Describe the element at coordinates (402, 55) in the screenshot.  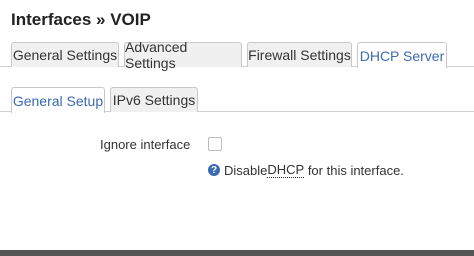
I see `tab-dhcp-server: DHCP Server` at that location.